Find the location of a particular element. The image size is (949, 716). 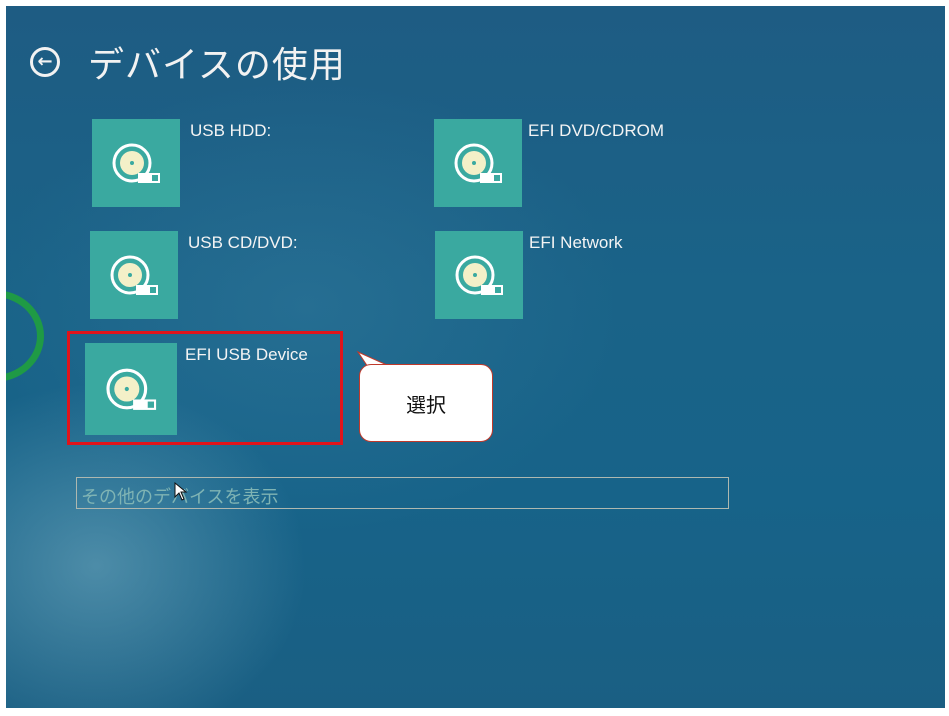

callout-text: 選択 is located at coordinates (426, 404).